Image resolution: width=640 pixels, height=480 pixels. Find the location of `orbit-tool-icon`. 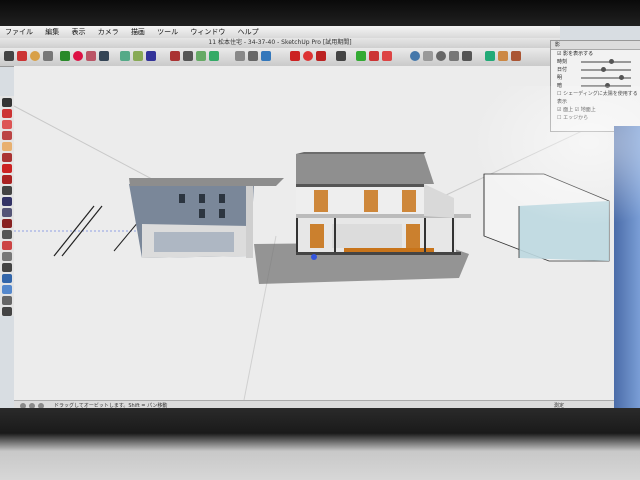

orbit-tool-icon is located at coordinates (415, 56).